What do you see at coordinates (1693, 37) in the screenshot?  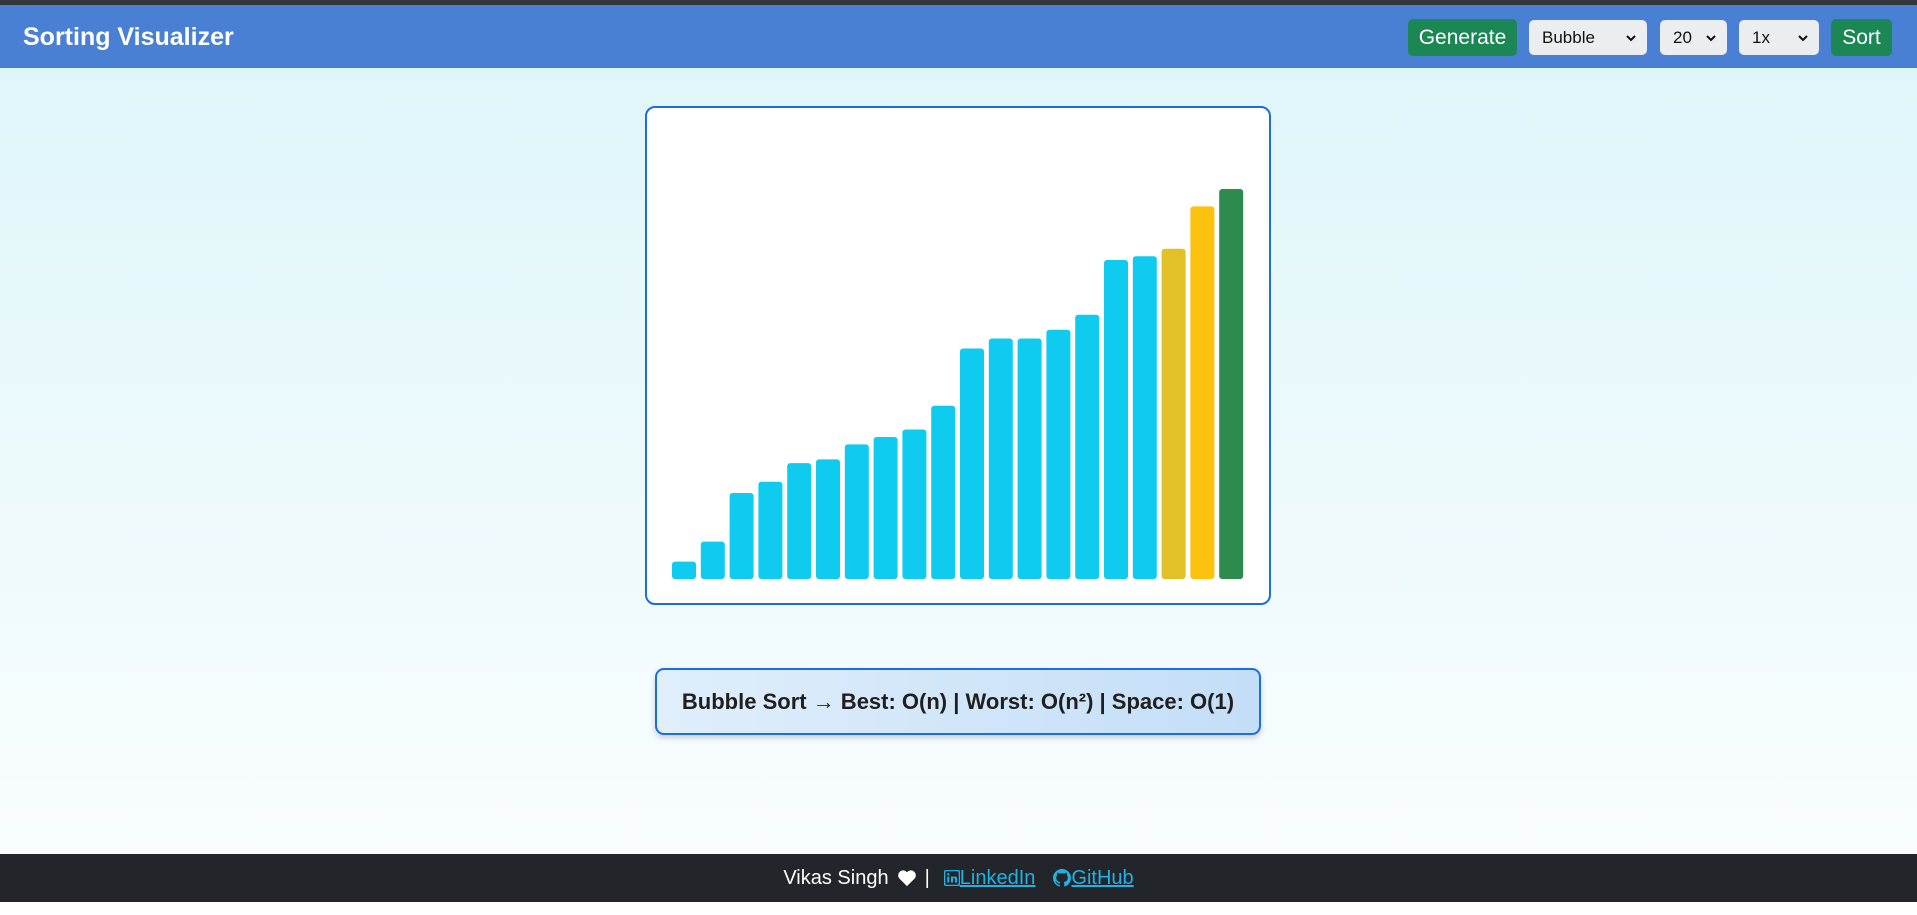 I see `array-size-select: 20` at bounding box center [1693, 37].